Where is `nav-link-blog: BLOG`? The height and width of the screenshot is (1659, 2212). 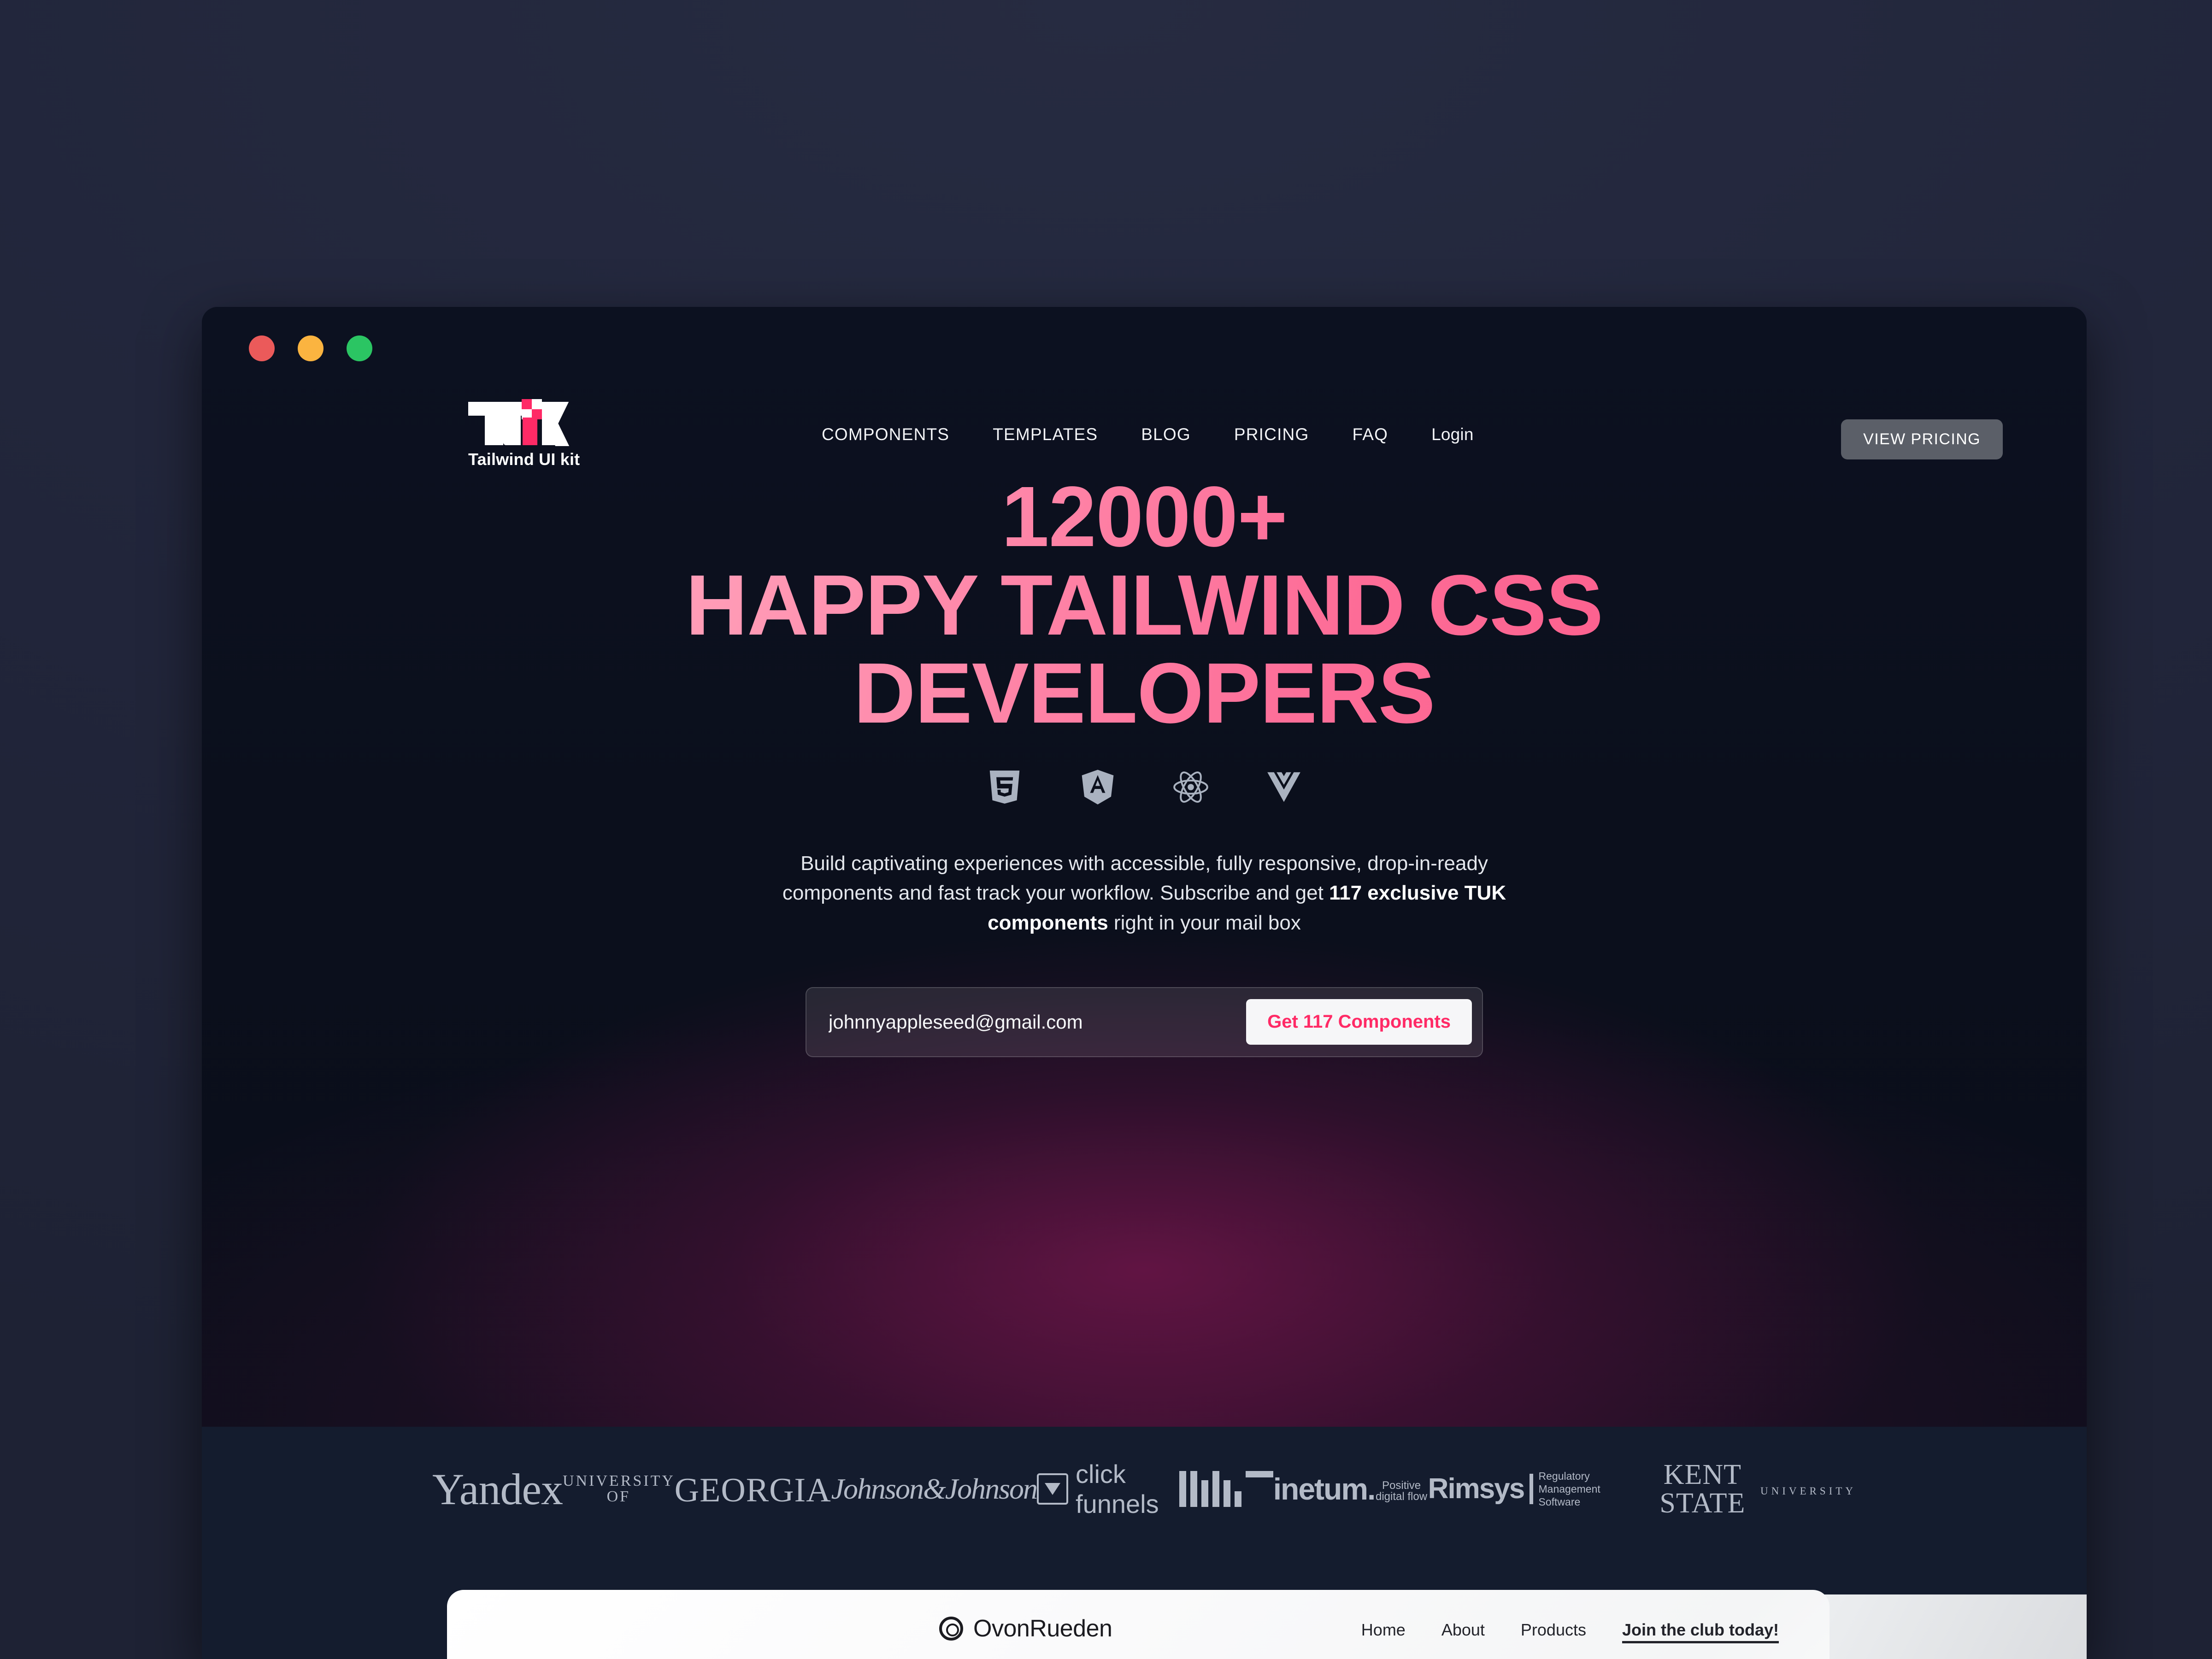 nav-link-blog: BLOG is located at coordinates (1166, 434).